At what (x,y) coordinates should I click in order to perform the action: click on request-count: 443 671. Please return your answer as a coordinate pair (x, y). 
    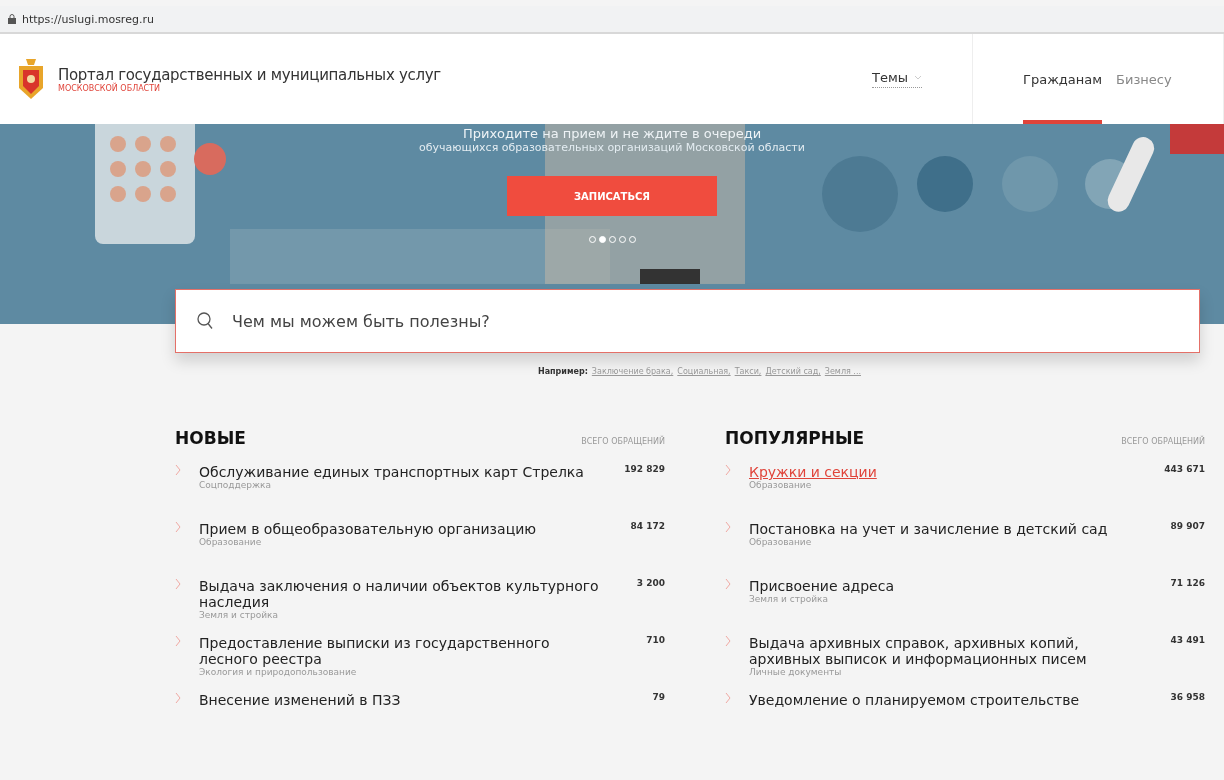
    Looking at the image, I should click on (1184, 470).